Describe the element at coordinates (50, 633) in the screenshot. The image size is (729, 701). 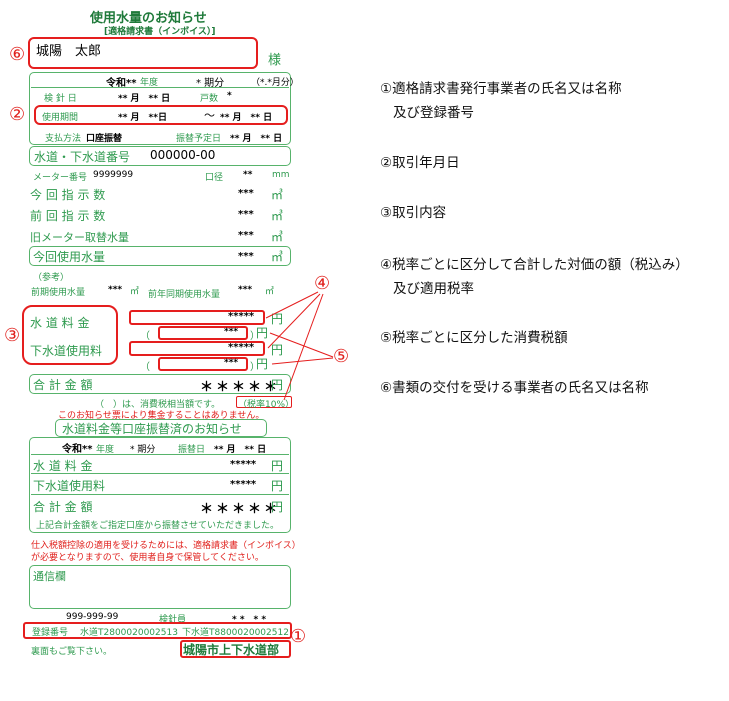
I see `registration-label: 登録番号` at that location.